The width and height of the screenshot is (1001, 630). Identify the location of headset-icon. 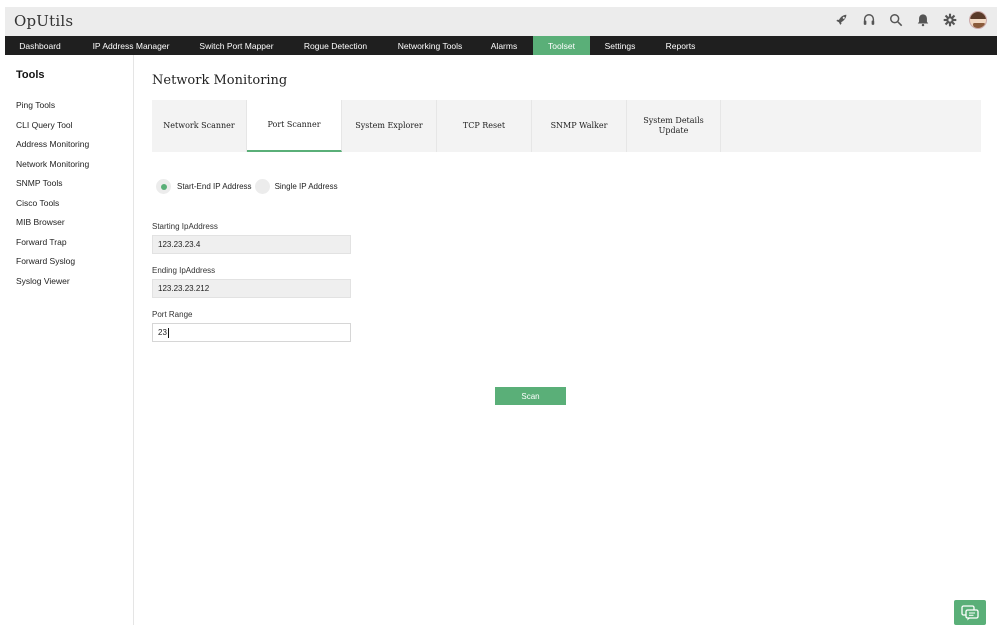
(869, 20).